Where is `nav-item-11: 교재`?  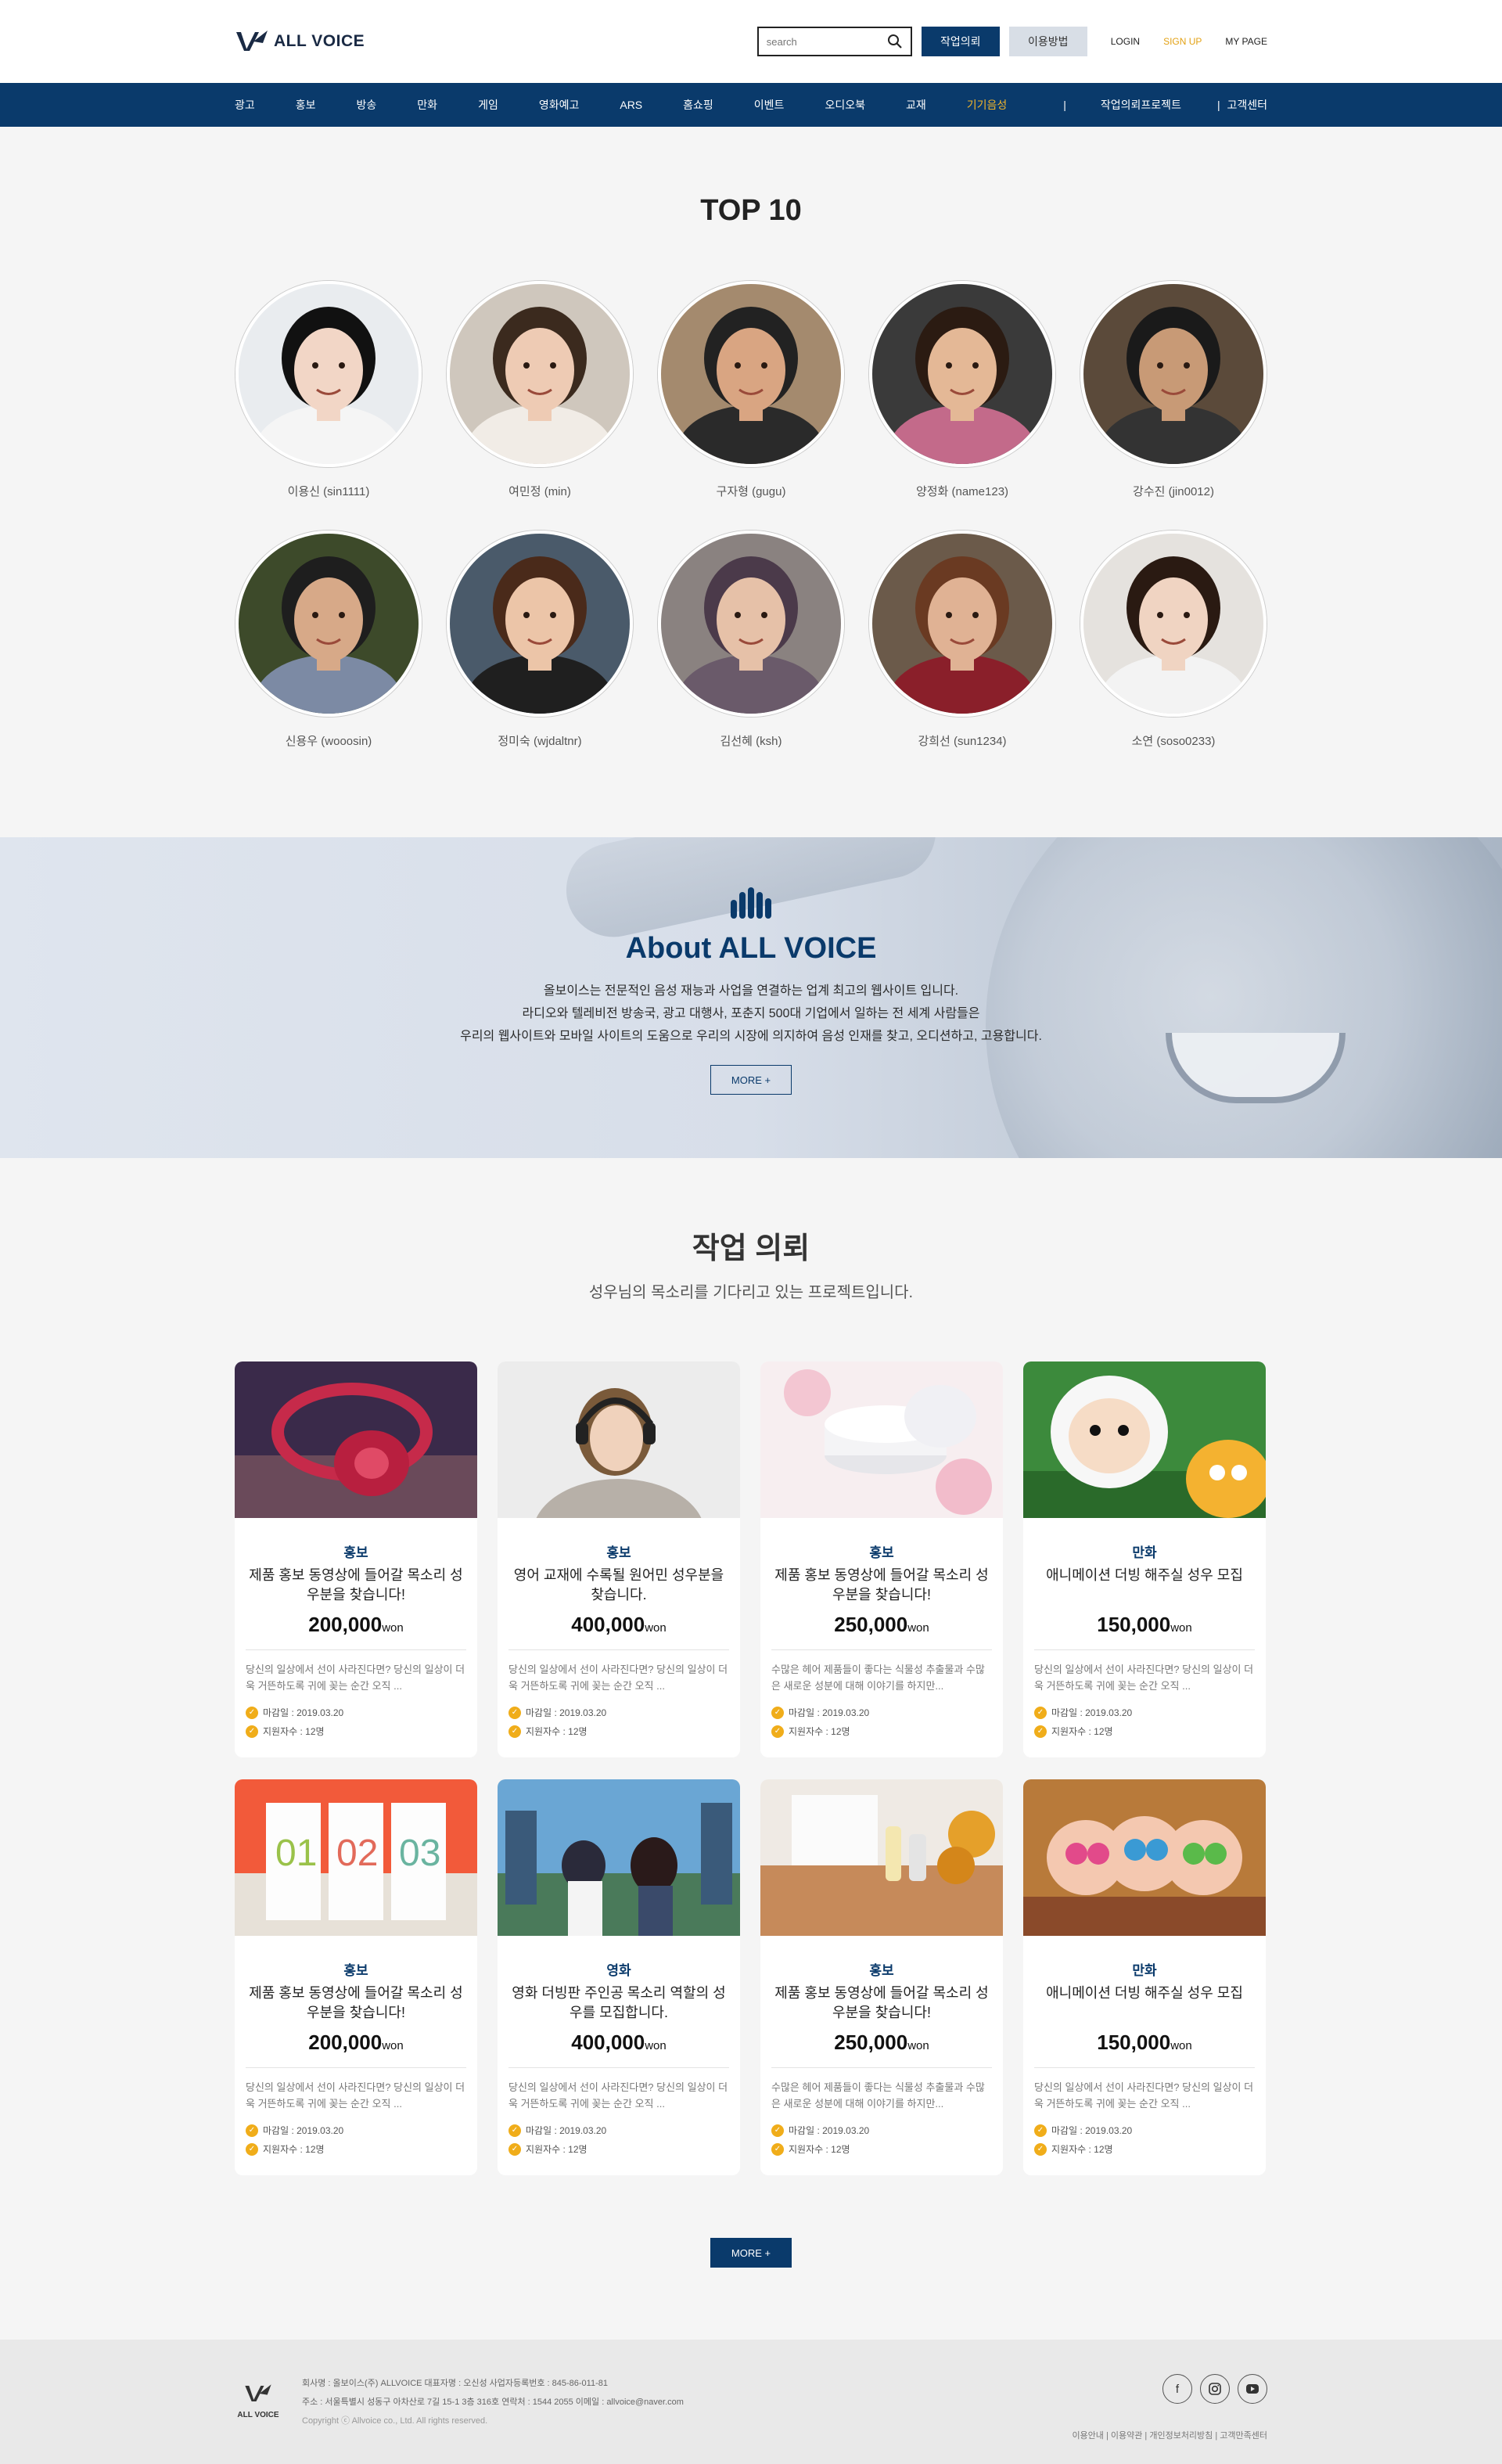 nav-item-11: 교재 is located at coordinates (916, 105).